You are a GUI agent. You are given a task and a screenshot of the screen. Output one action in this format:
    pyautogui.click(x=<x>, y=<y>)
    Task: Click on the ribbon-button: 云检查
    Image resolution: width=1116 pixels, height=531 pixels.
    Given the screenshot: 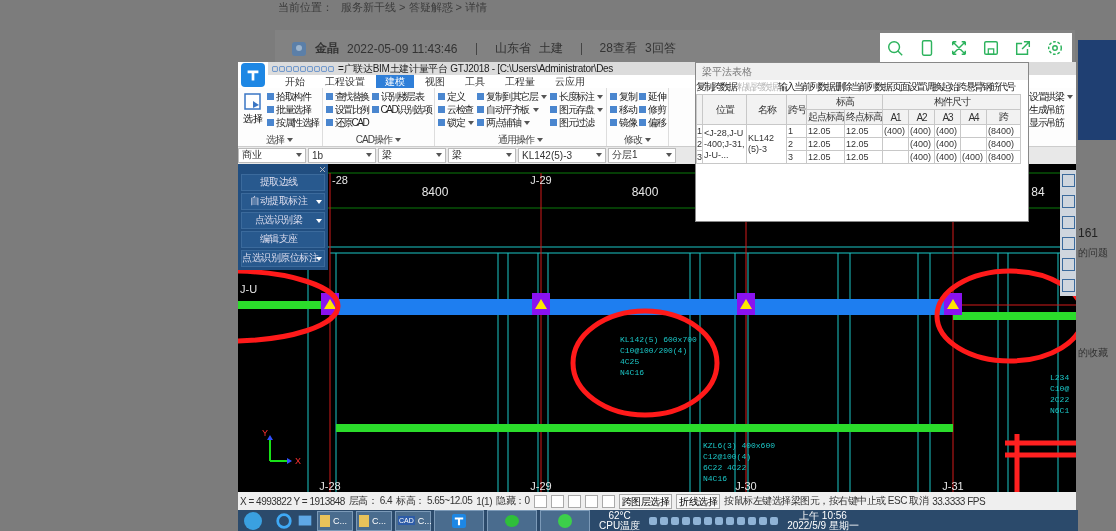 What is the action you would take?
    pyautogui.click(x=456, y=109)
    